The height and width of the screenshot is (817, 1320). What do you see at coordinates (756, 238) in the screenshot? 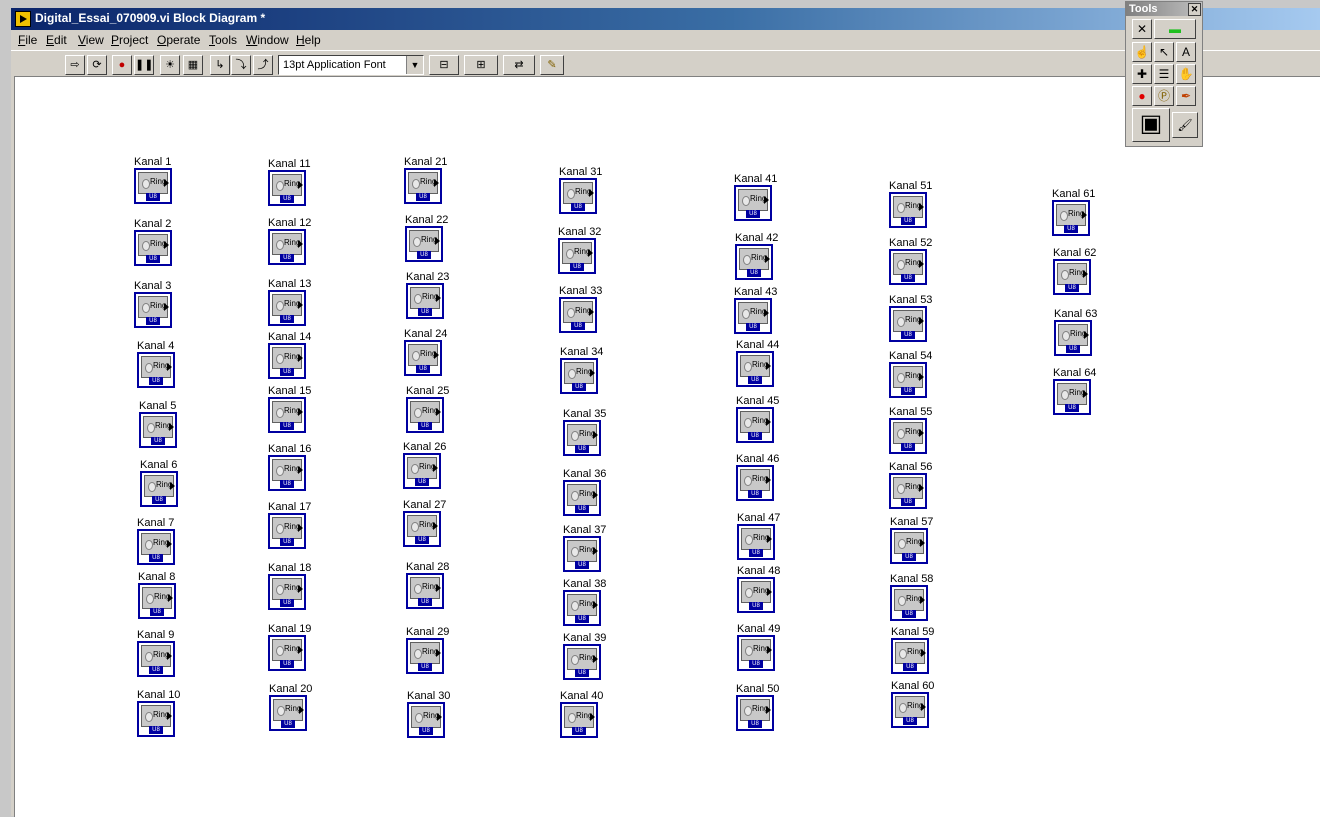
I see `terminal-label: Kanal 42` at bounding box center [756, 238].